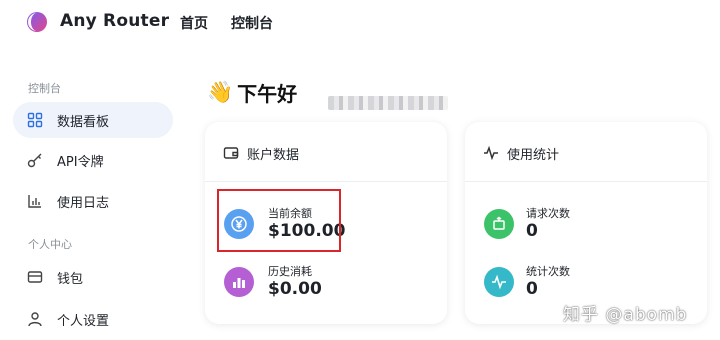 This screenshot has height=340, width=720. I want to click on sidebar-item-settings: 个人设置, so click(93, 319).